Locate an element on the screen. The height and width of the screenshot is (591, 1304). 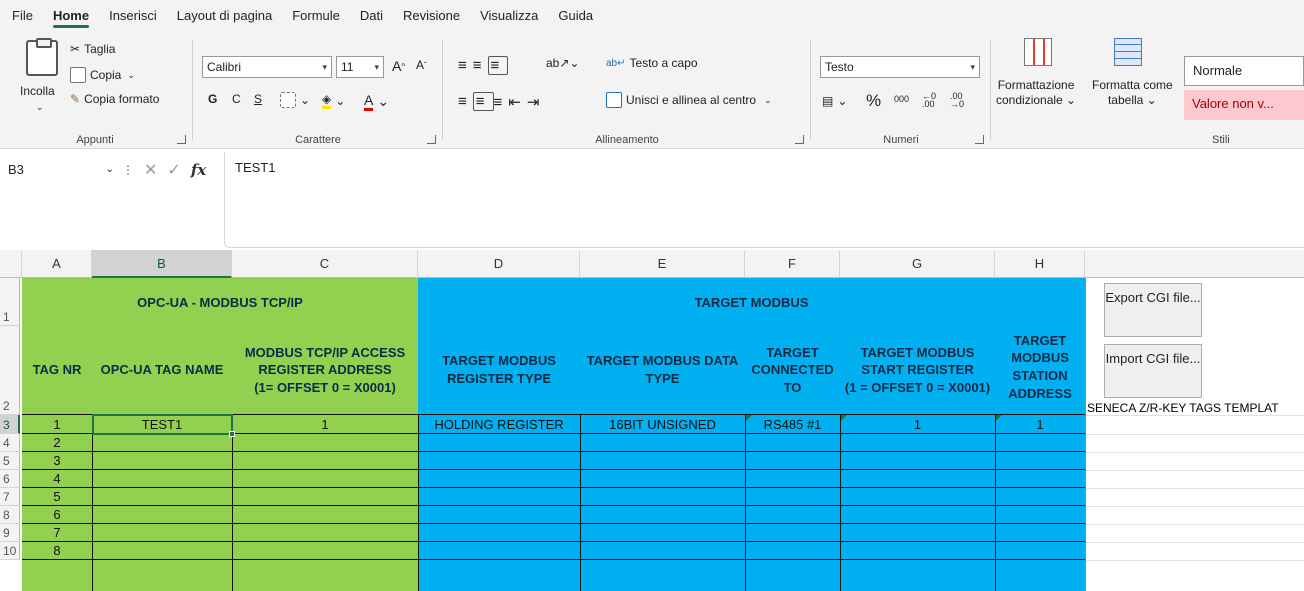
column-header-a: A is located at coordinates (57, 264).